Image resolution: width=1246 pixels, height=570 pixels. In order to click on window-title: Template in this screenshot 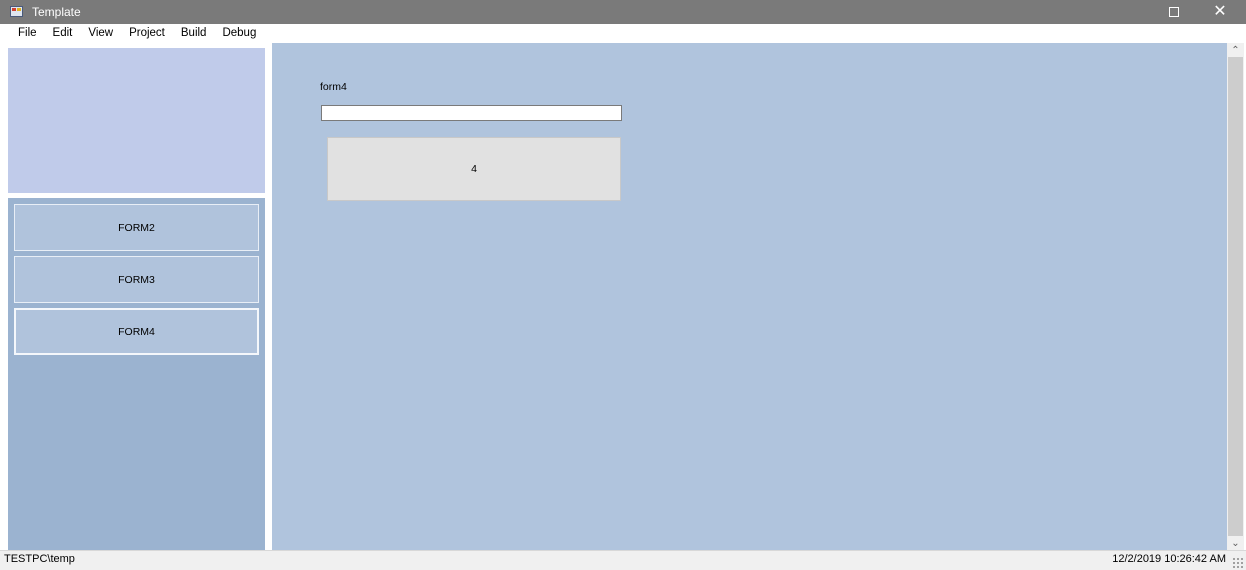, I will do `click(56, 12)`.